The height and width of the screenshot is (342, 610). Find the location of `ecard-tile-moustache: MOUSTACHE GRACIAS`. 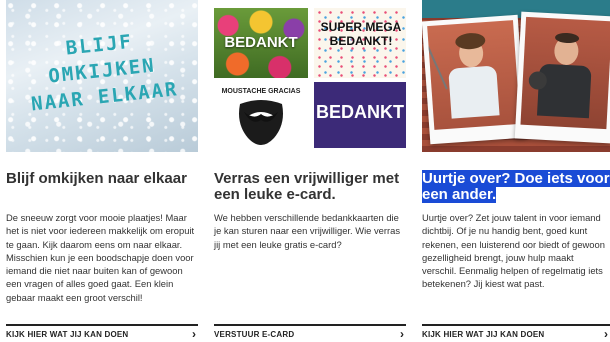

ecard-tile-moustache: MOUSTACHE GRACIAS is located at coordinates (261, 117).